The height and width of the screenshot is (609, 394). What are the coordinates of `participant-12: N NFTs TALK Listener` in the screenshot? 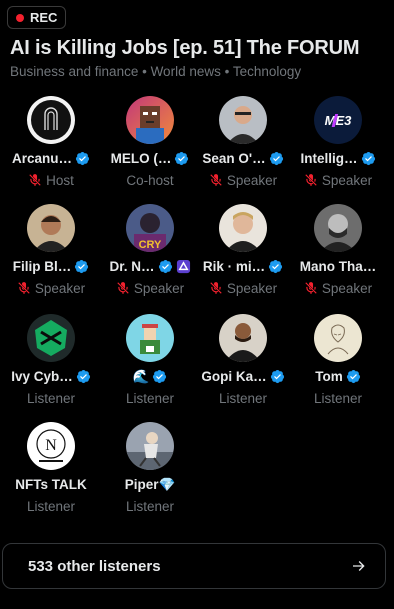 It's located at (51, 468).